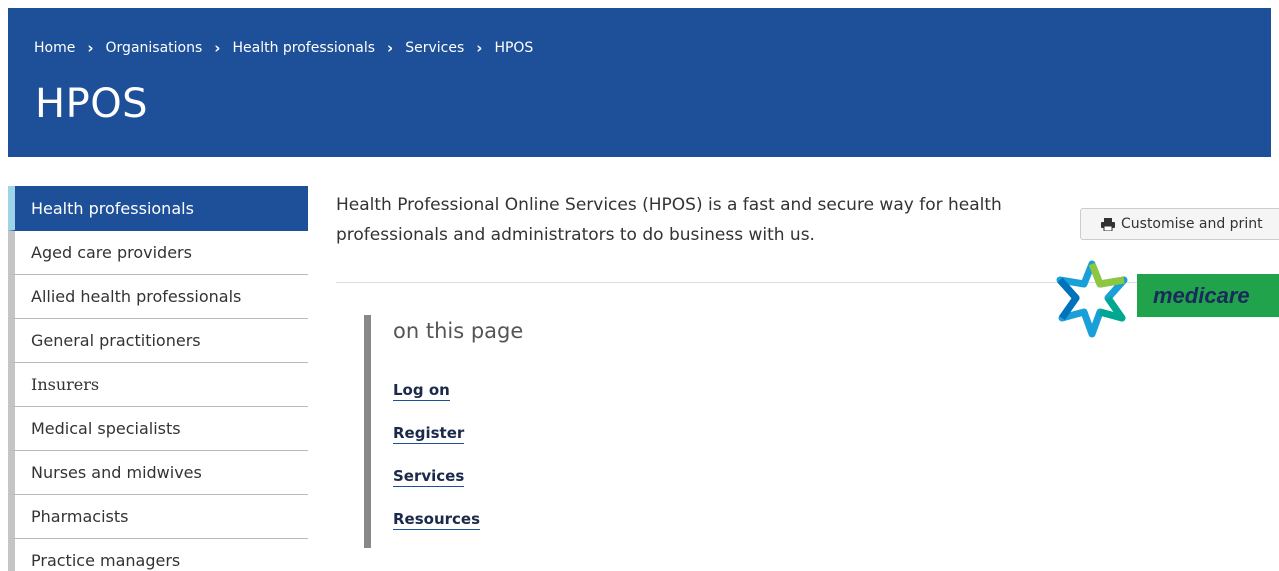 Image resolution: width=1279 pixels, height=571 pixels. Describe the element at coordinates (158, 429) in the screenshot. I see `sidebar-item-medical-specialists: Medical specialists` at that location.